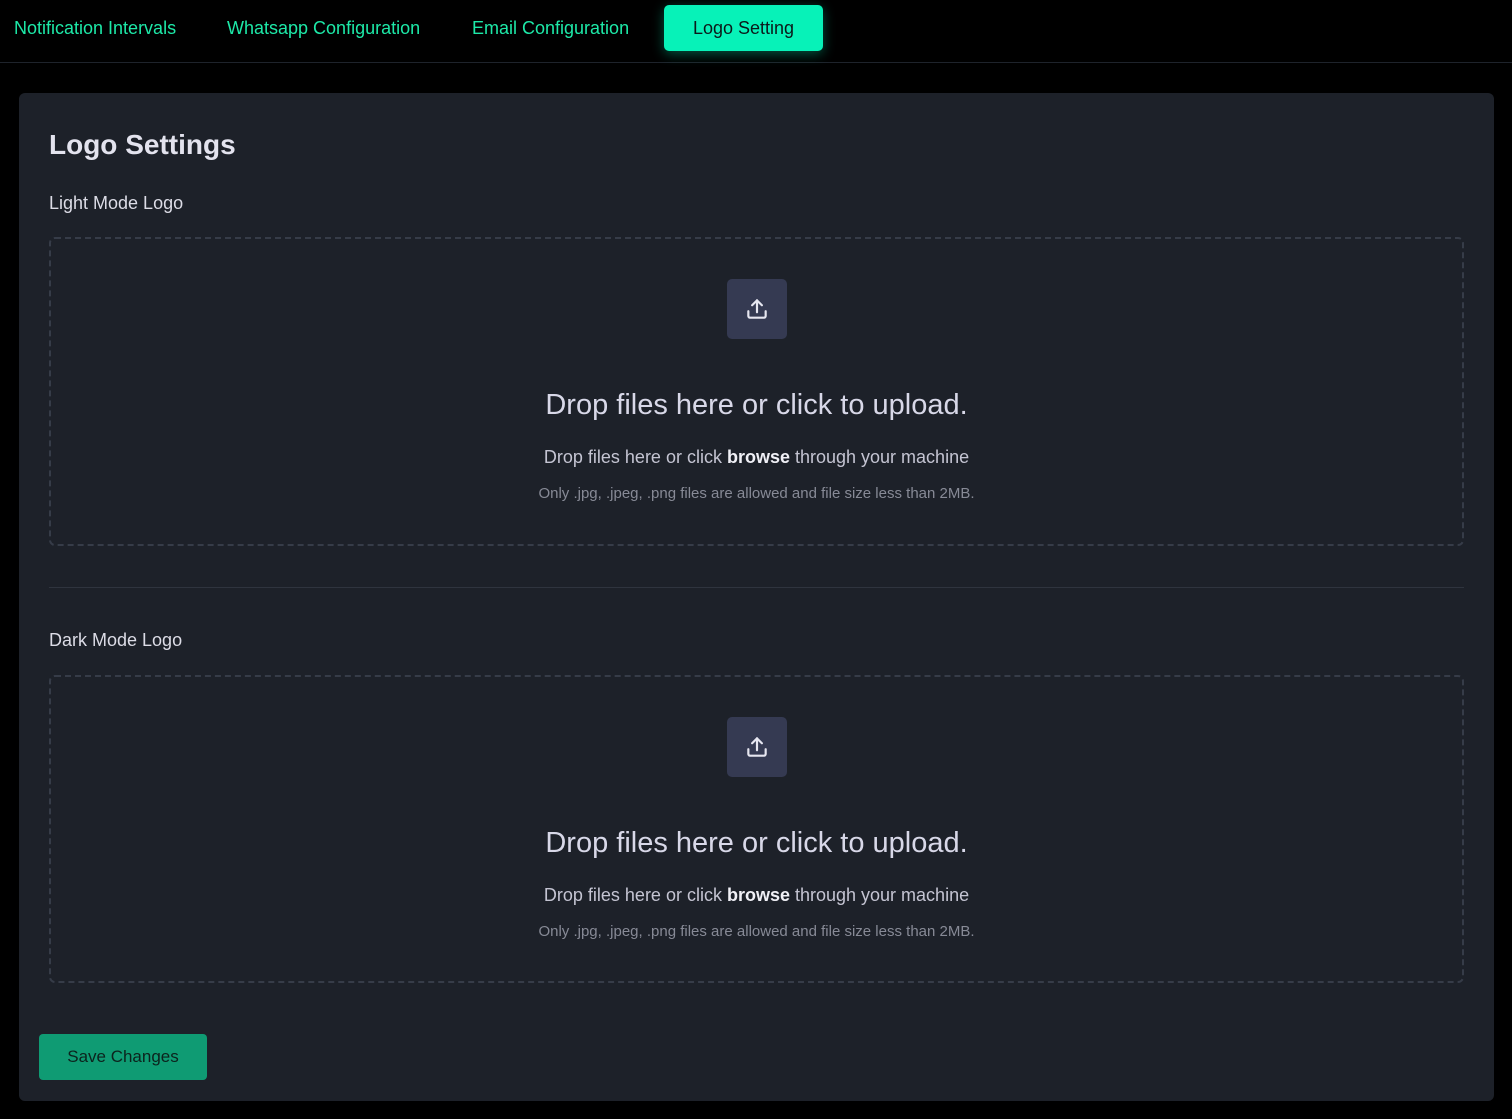  What do you see at coordinates (756, 587) in the screenshot?
I see `section-divider` at bounding box center [756, 587].